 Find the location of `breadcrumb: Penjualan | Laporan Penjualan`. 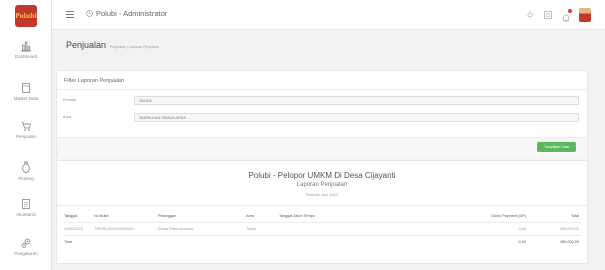

breadcrumb: Penjualan | Laporan Penjualan is located at coordinates (134, 47).